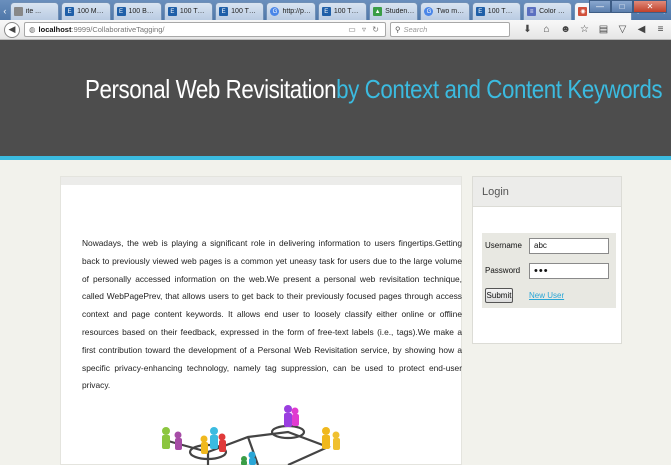 This screenshot has height=465, width=671. I want to click on globe-icon: ◍, so click(32, 29).